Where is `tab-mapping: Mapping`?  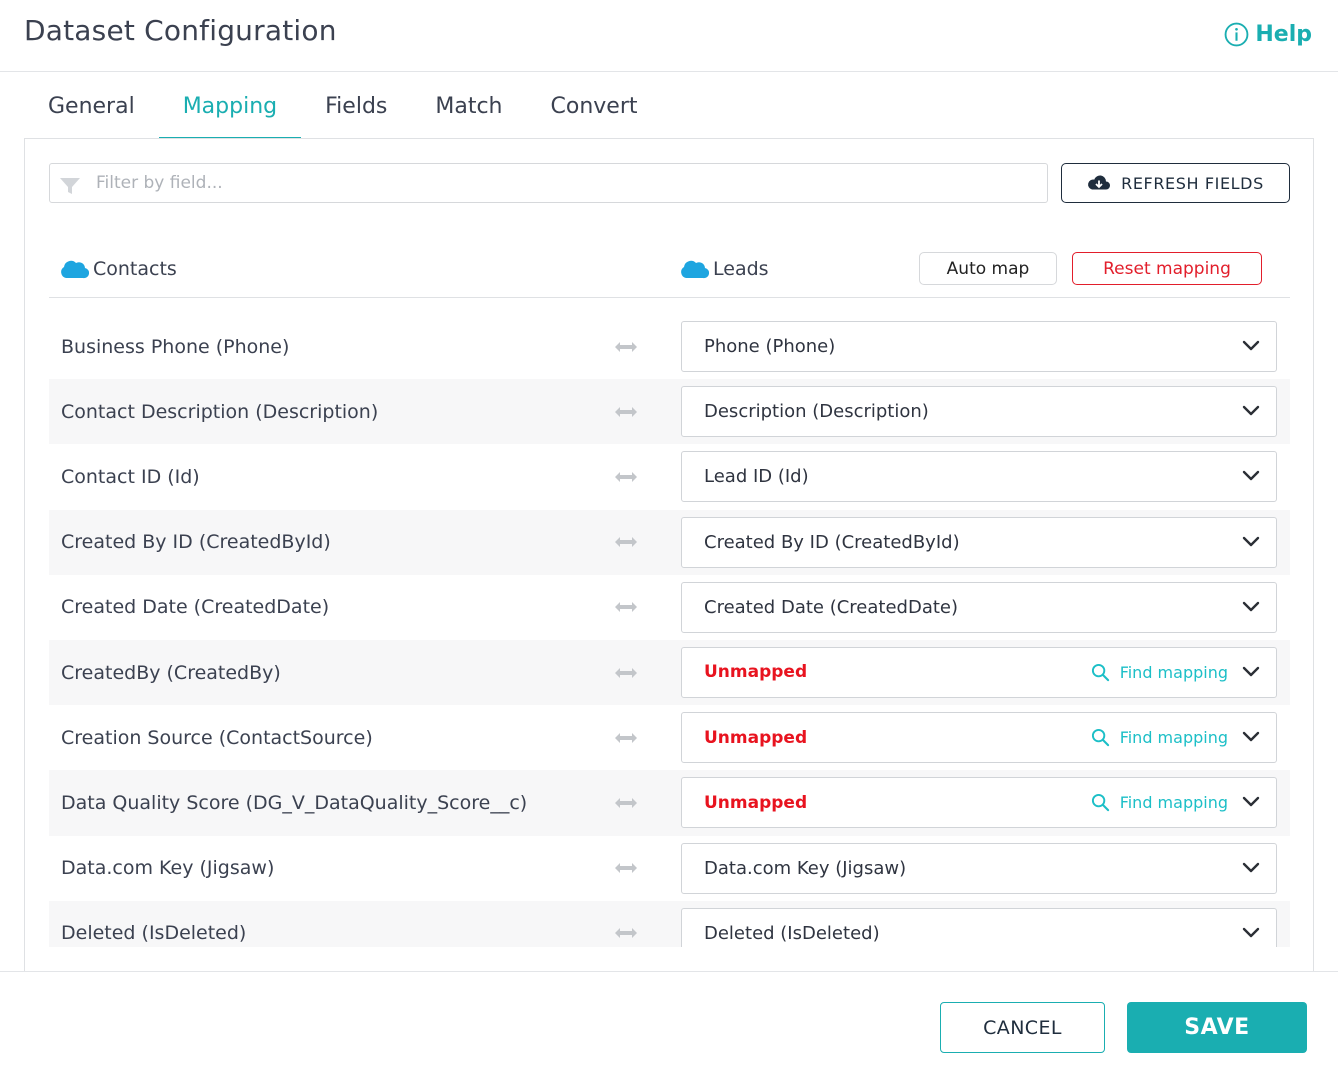 tab-mapping: Mapping is located at coordinates (230, 112).